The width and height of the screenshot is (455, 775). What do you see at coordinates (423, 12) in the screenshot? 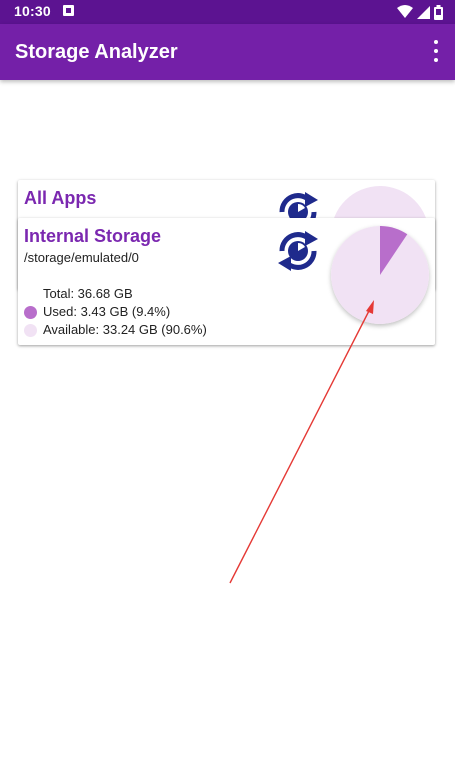
I see `signal-icon` at bounding box center [423, 12].